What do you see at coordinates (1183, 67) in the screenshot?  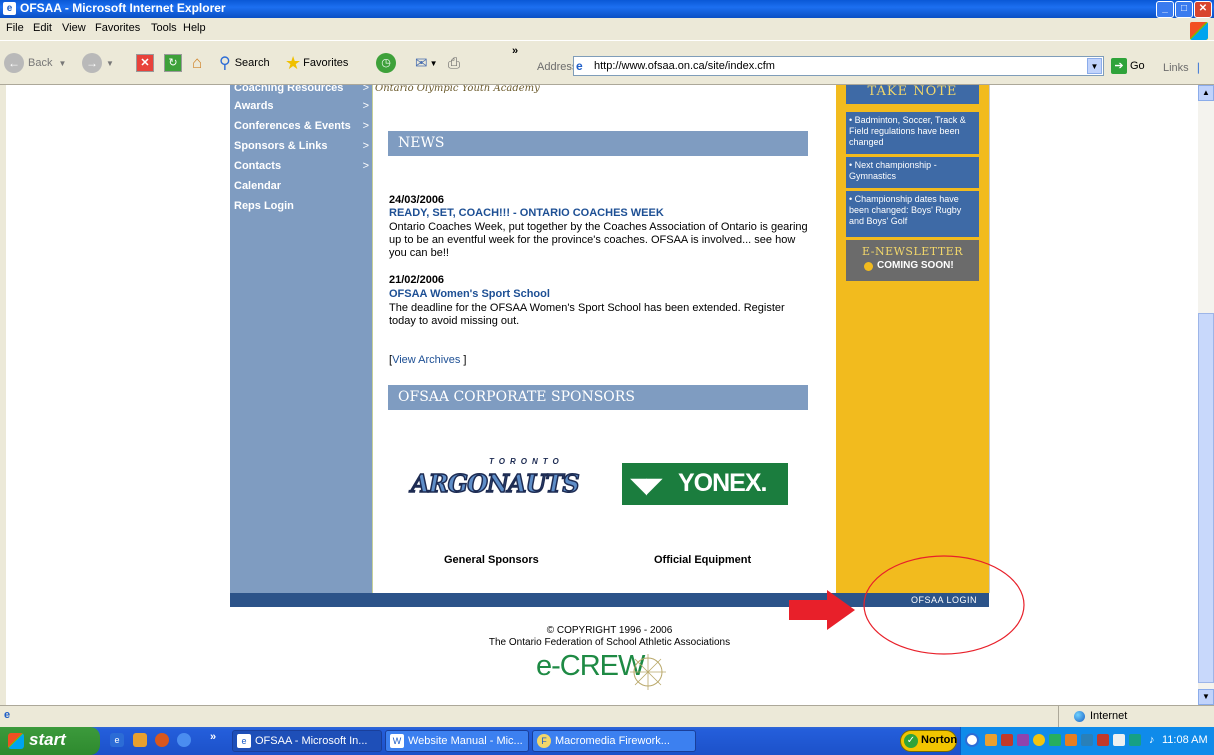 I see `links-button: Links ❘` at bounding box center [1183, 67].